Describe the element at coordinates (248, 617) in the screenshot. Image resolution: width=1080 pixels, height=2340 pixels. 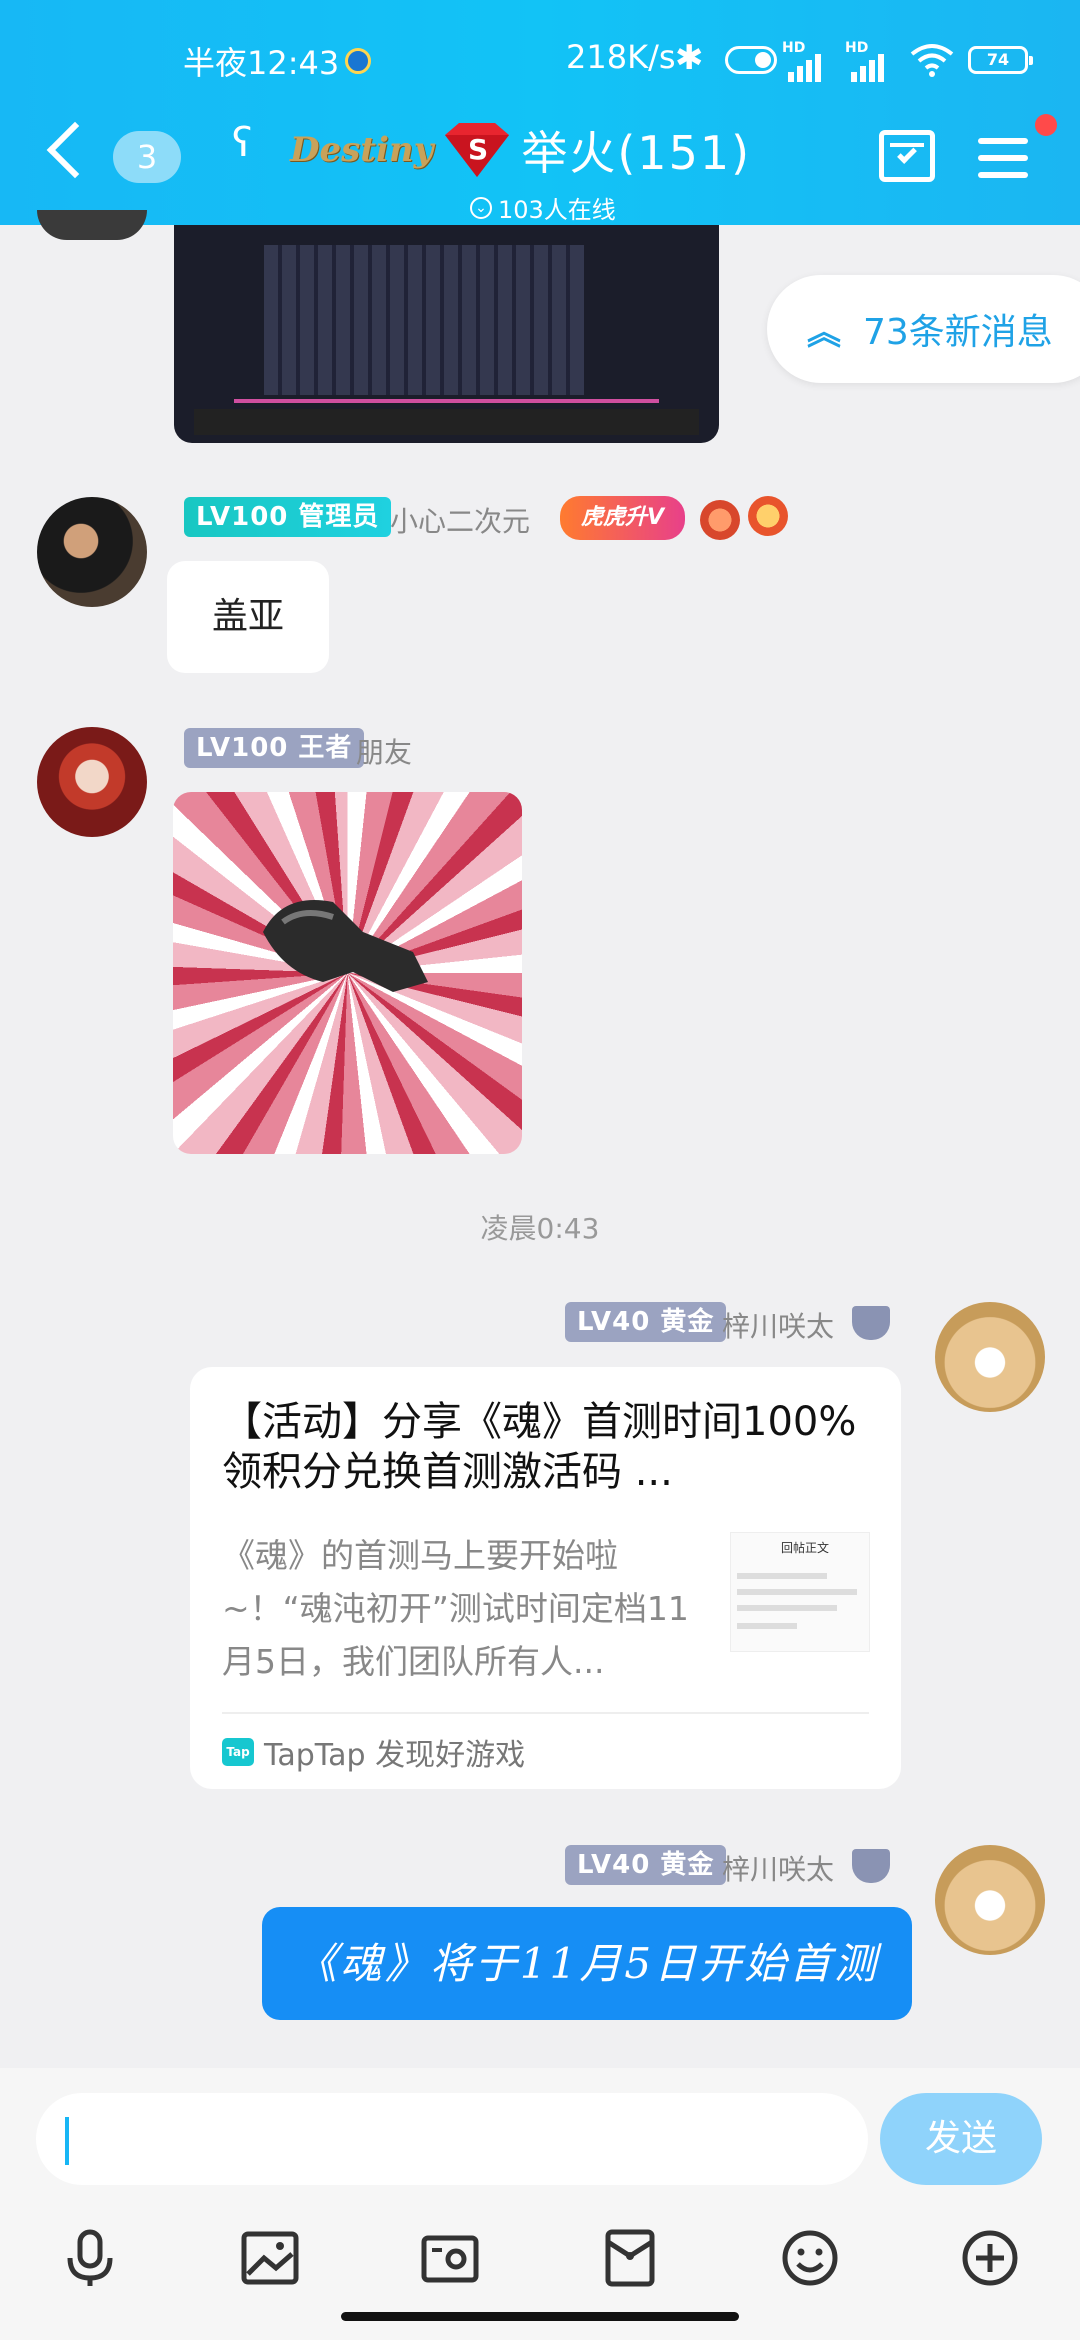
I see `message-bubble: 盖亚` at that location.